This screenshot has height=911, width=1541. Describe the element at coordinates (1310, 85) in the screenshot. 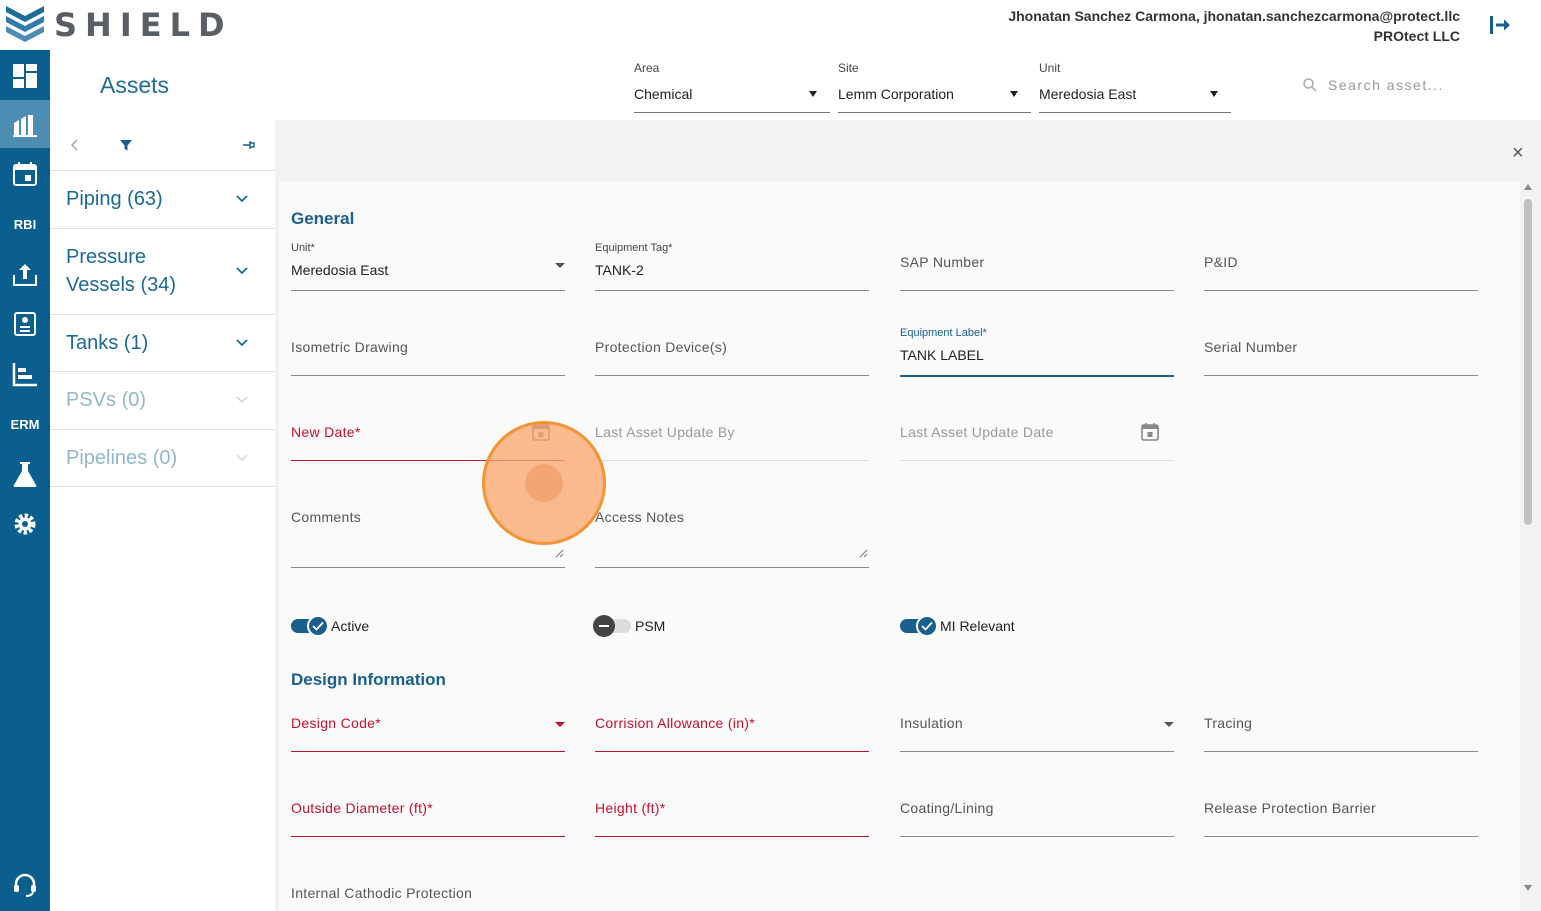

I see `search-icon` at that location.